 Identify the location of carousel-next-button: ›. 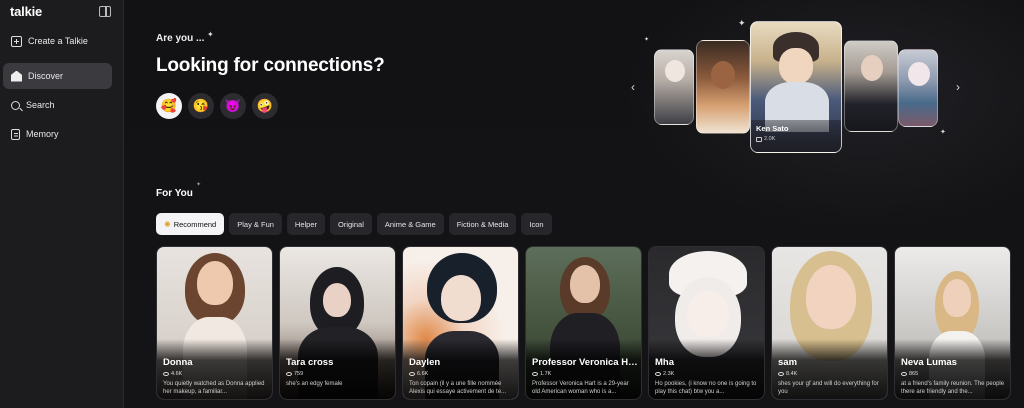
(958, 87).